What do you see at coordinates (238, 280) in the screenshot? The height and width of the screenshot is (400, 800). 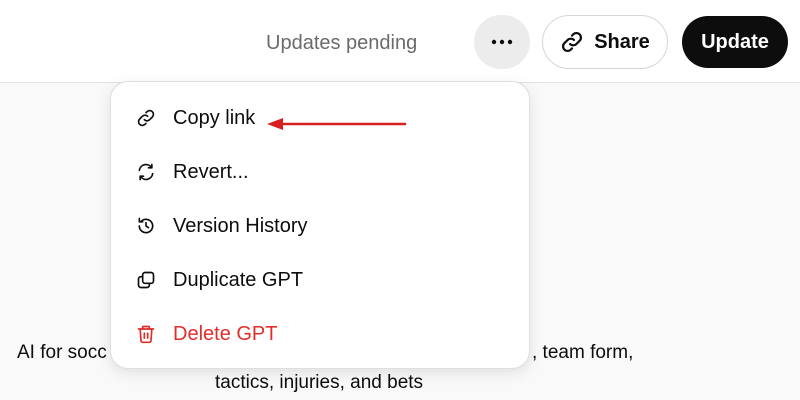 I see `menu-item-label: Duplicate GPT` at bounding box center [238, 280].